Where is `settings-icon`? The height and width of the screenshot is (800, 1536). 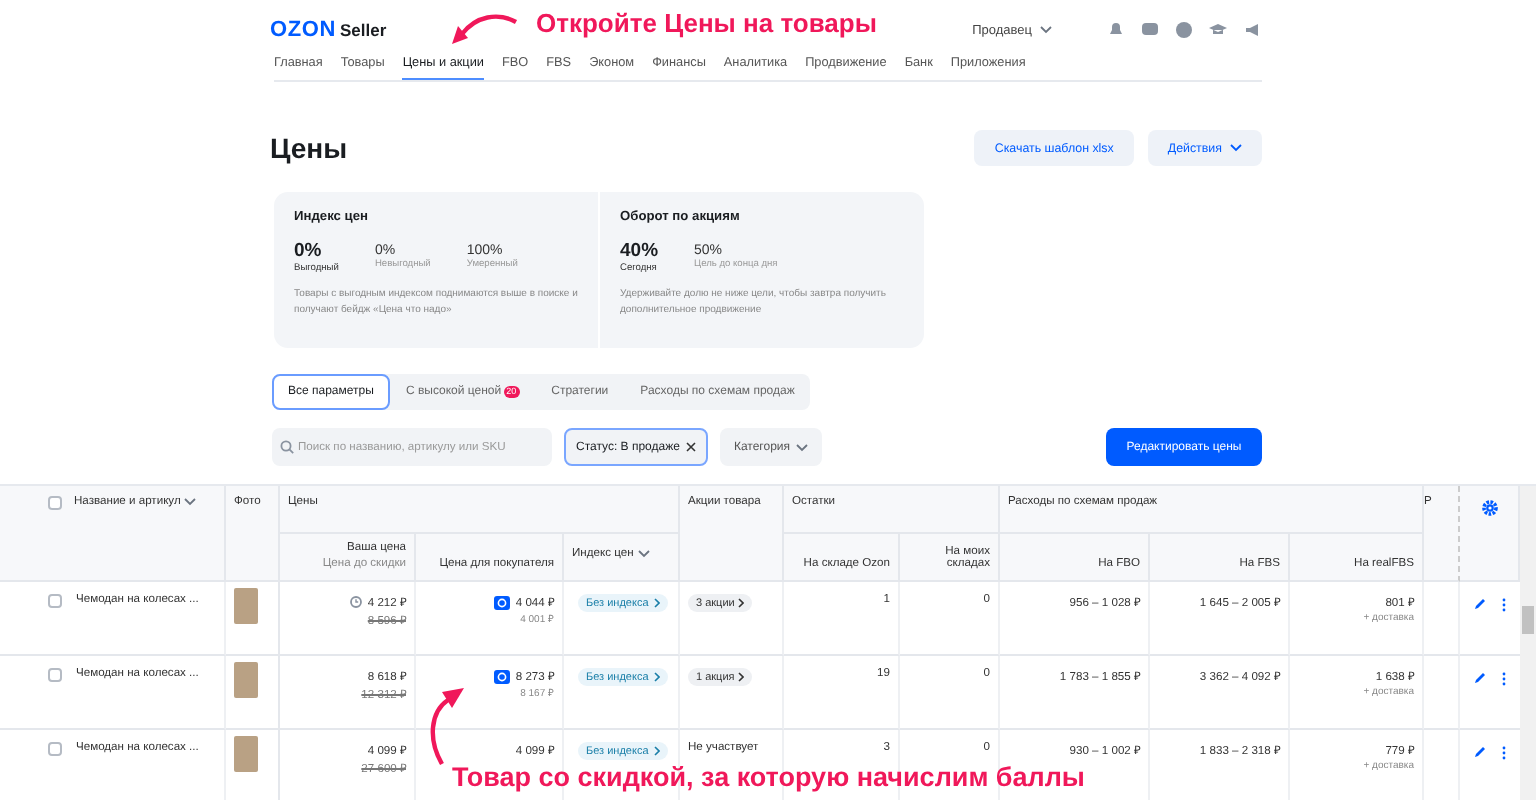
settings-icon is located at coordinates (1489, 508).